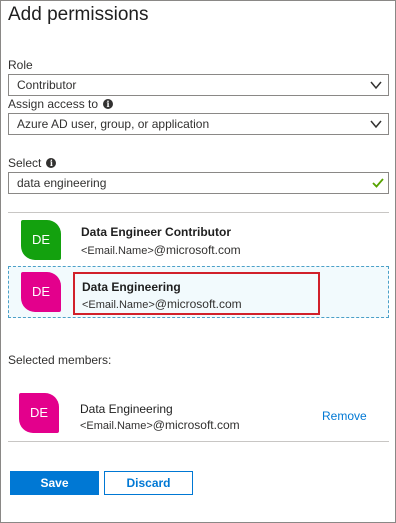 This screenshot has height=523, width=396. What do you see at coordinates (62, 183) in the screenshot?
I see `search-input-value: data engineering` at bounding box center [62, 183].